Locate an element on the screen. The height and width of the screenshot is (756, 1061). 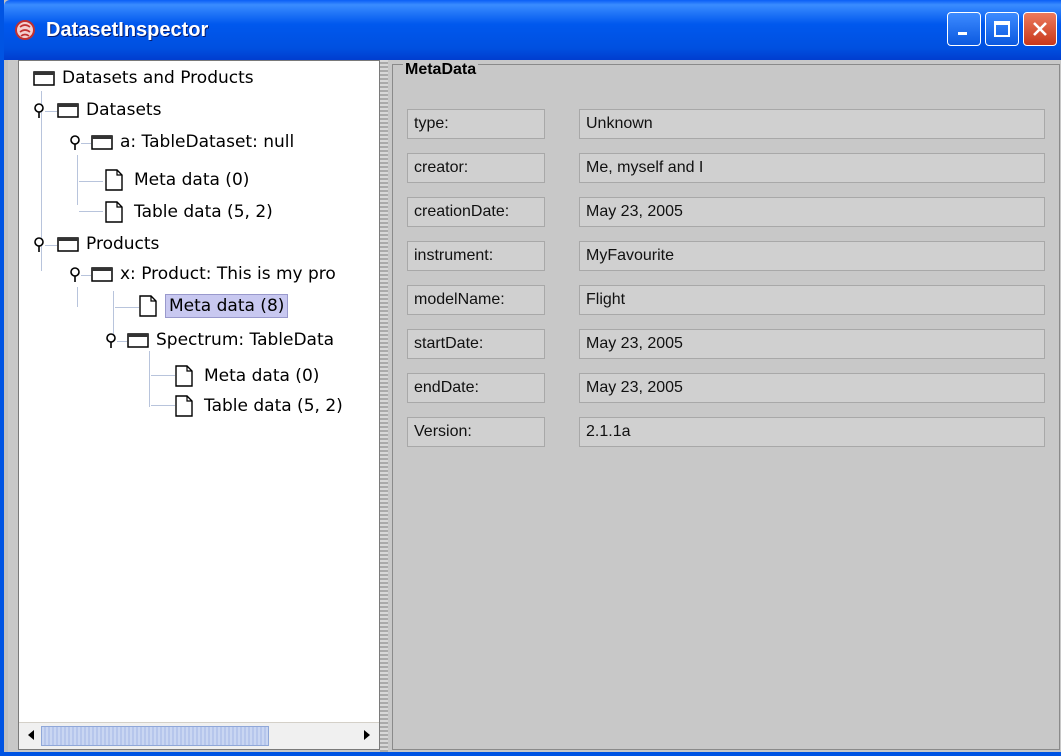
maximize-icon is located at coordinates (1002, 29).